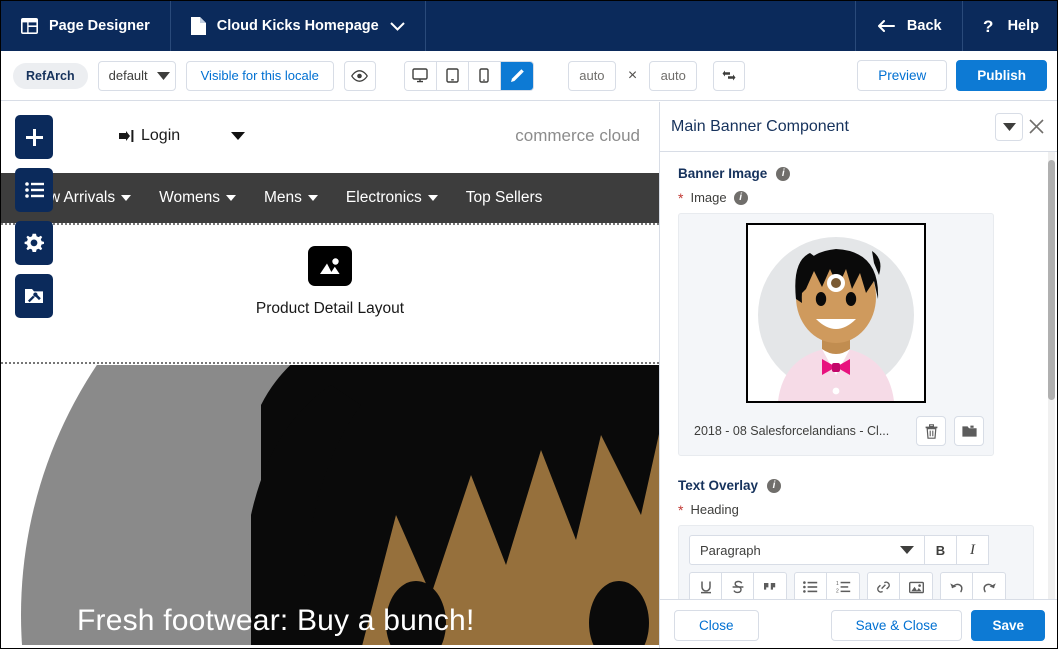 This screenshot has height=649, width=1058. What do you see at coordinates (283, 197) in the screenshot?
I see `nav-label: Mens` at bounding box center [283, 197].